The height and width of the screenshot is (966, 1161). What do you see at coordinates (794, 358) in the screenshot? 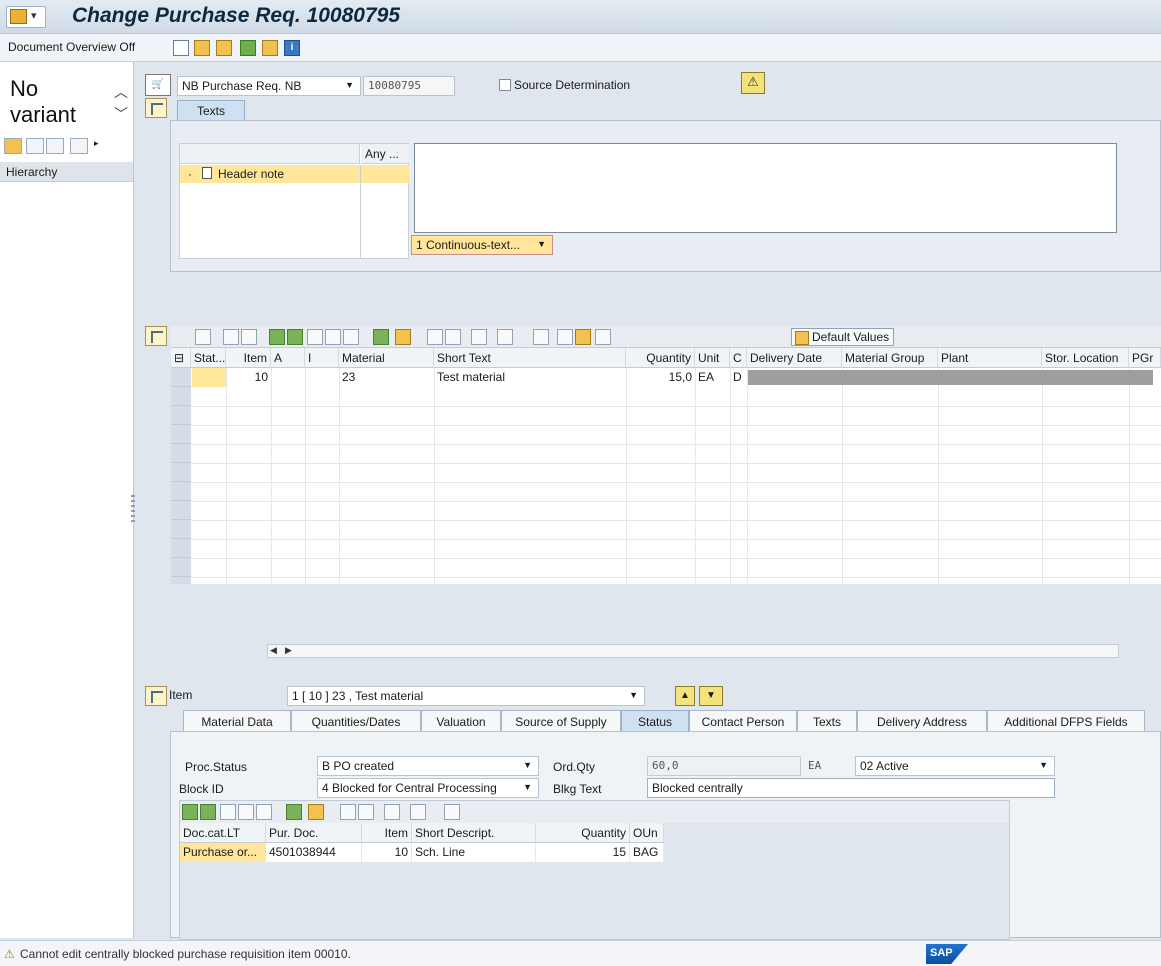
I see `column-header-delivery-date: Delivery Date` at bounding box center [794, 358].